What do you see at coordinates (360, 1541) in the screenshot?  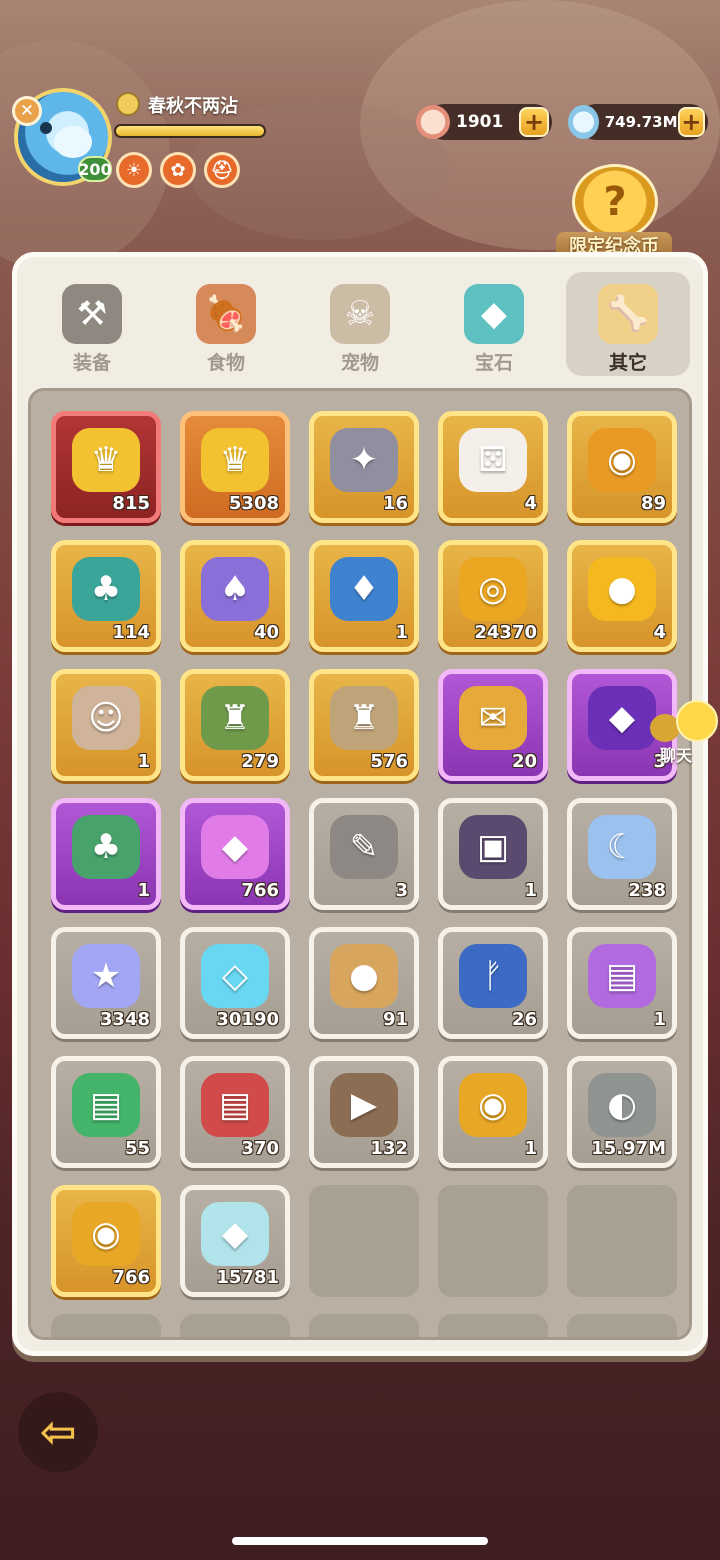 I see `home-indicator` at bounding box center [360, 1541].